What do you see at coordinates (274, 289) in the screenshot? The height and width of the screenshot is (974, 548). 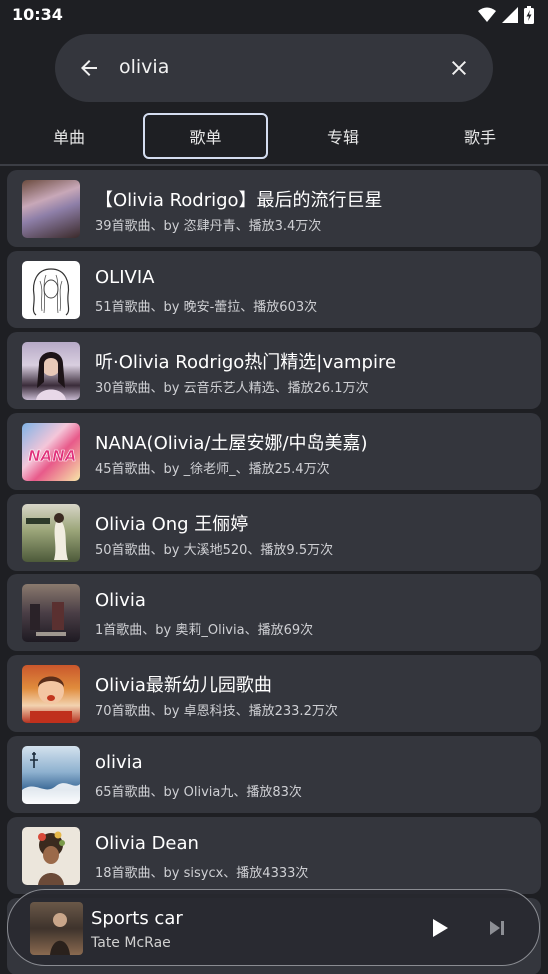 I see `list-item: OLIVIA 51首歌曲、by 晚安-蕾拉、播放603次` at bounding box center [274, 289].